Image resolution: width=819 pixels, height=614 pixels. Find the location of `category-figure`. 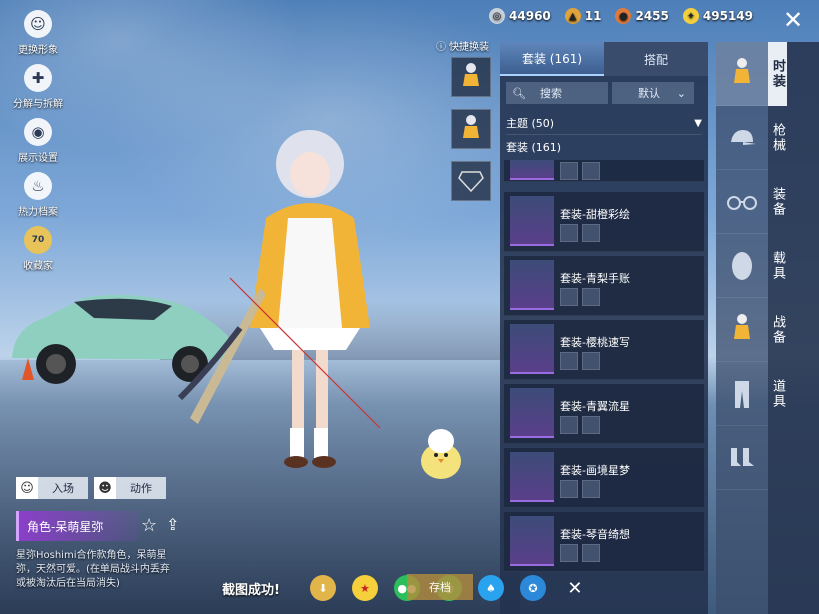

category-figure is located at coordinates (742, 330).